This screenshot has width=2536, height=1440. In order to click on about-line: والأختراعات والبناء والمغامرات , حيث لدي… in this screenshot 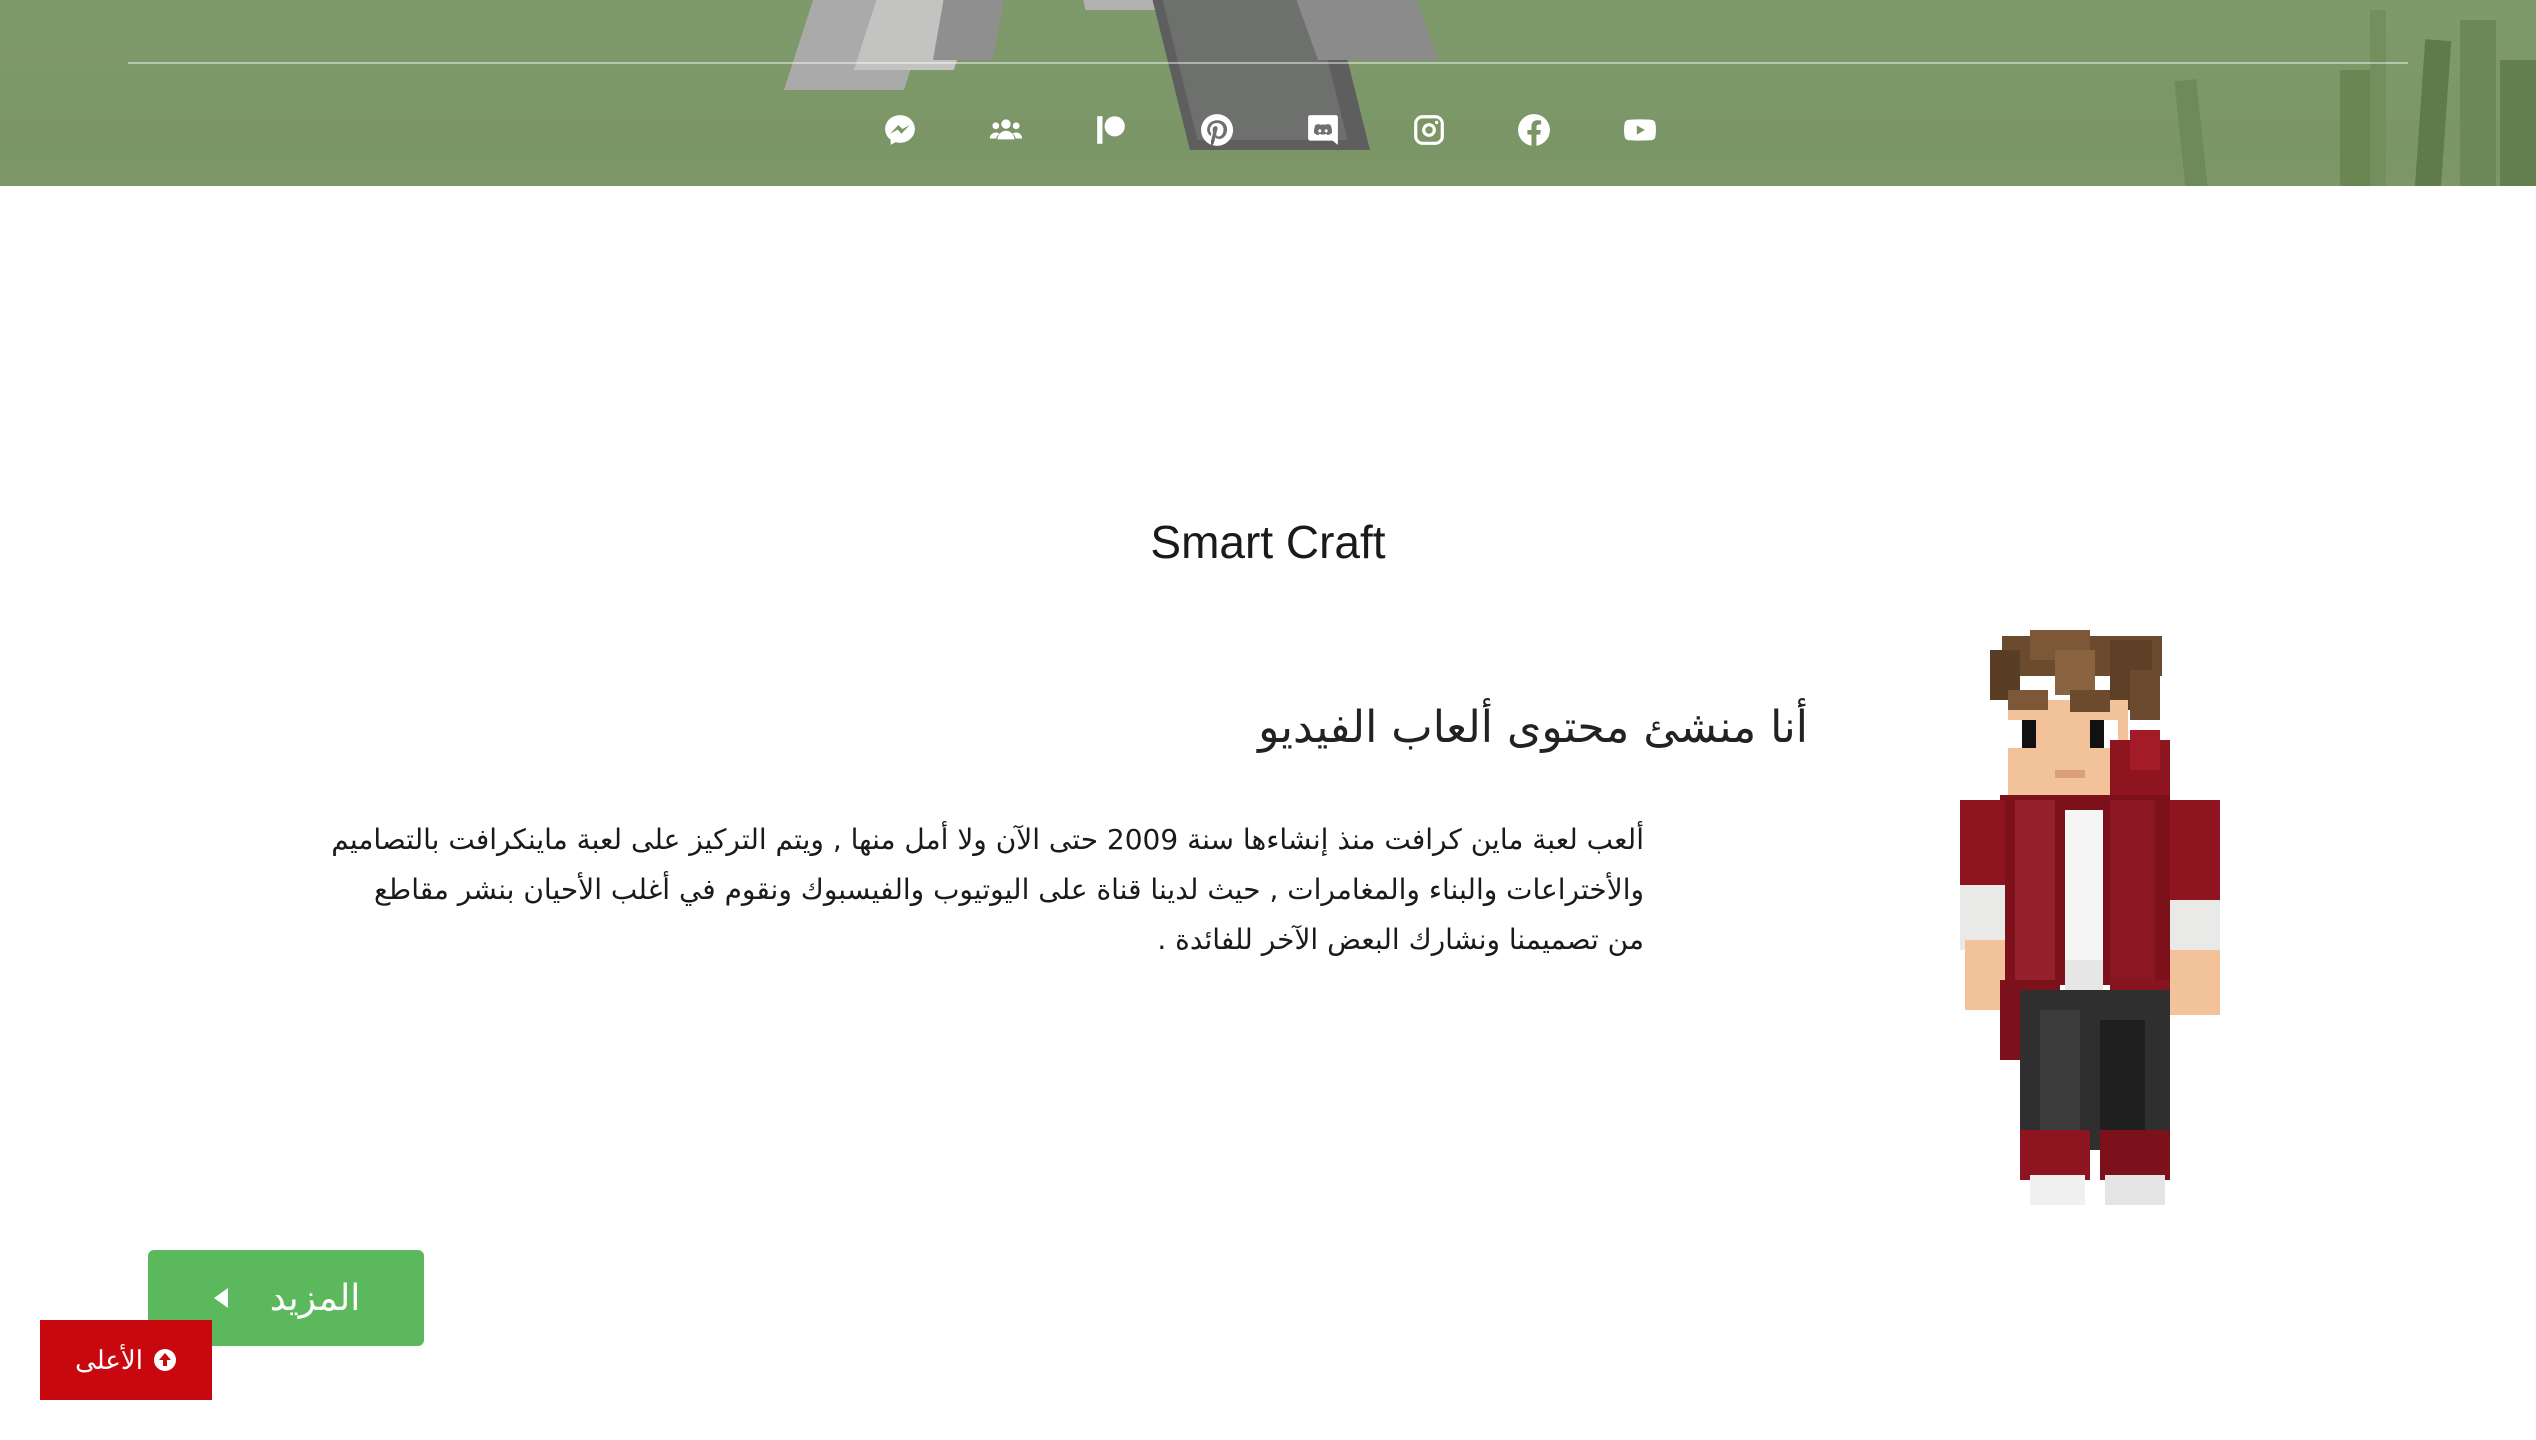, I will do `click(1009, 889)`.